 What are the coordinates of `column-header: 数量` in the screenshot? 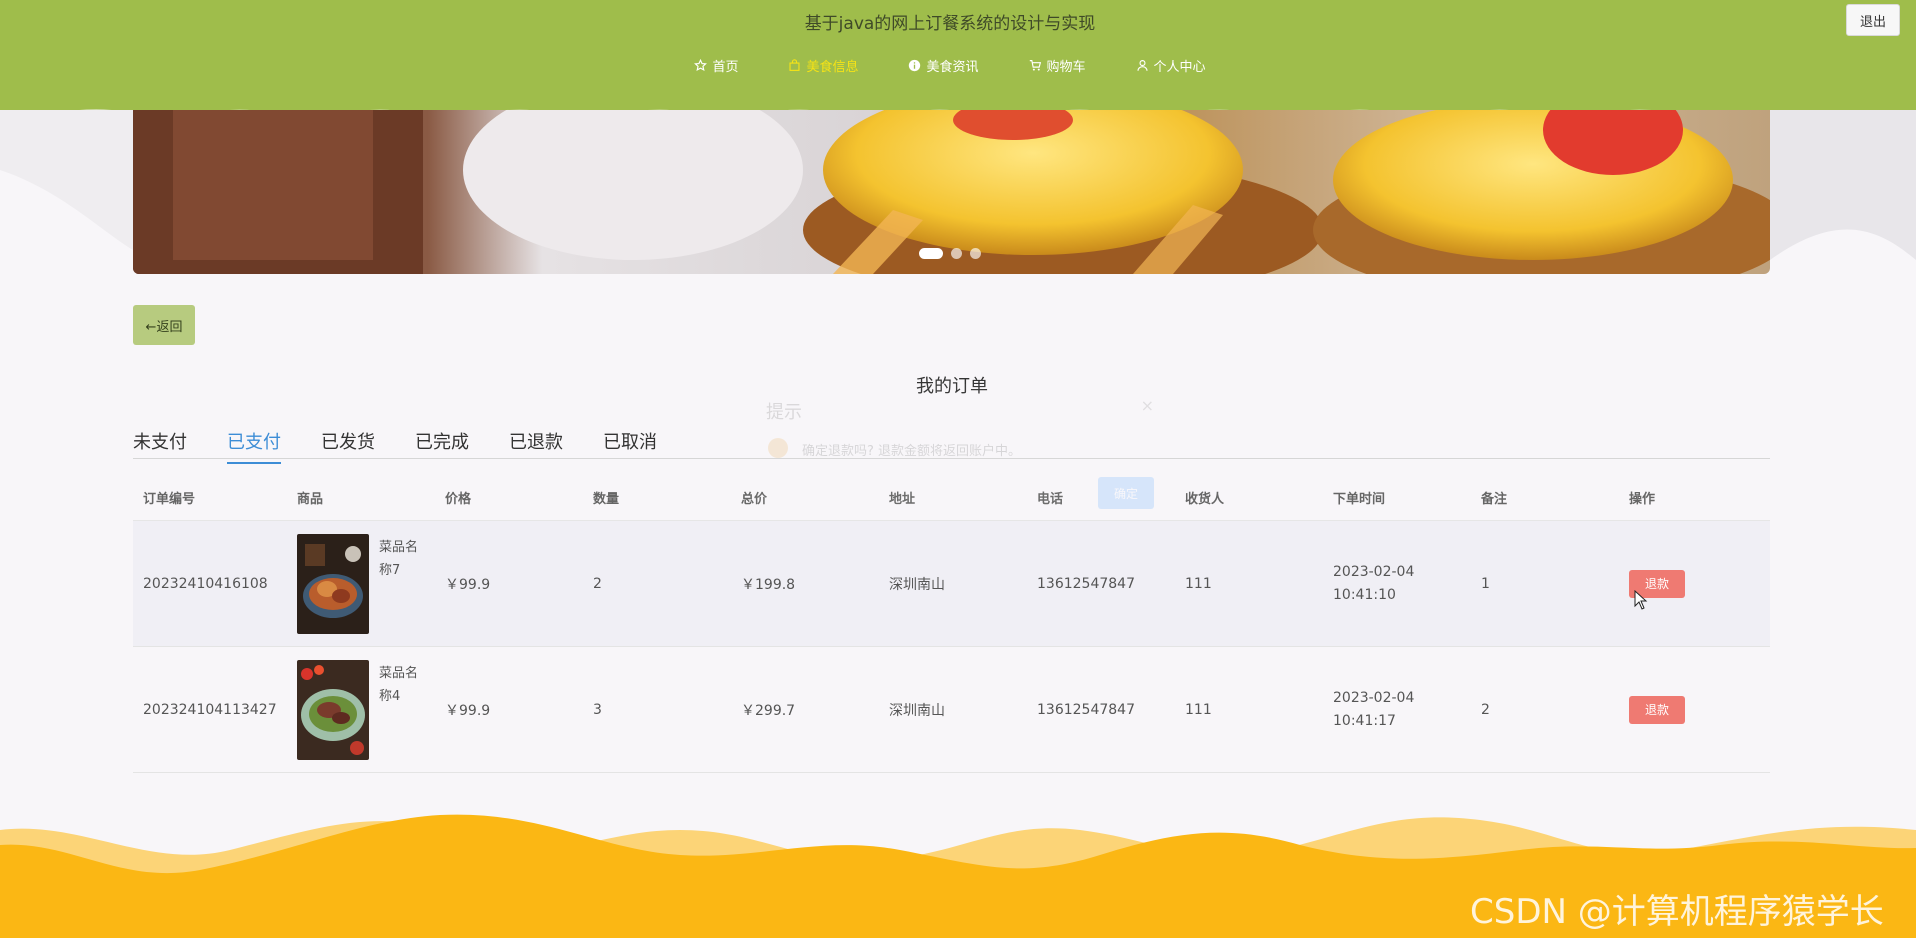 It's located at (606, 499).